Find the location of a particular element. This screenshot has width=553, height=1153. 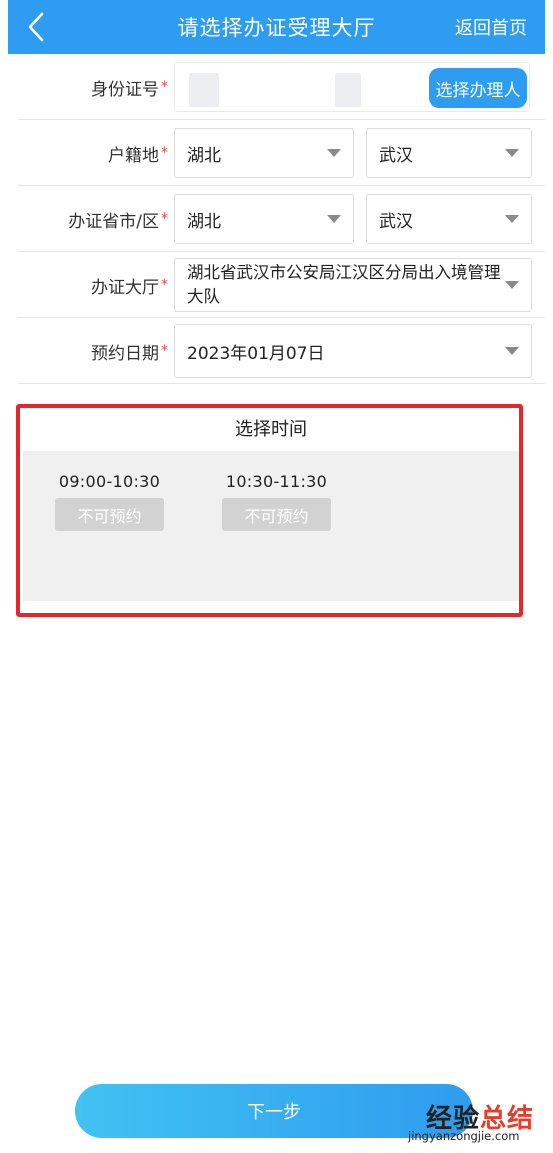

office-city-label: 办证省市/区 * is located at coordinates (118, 221).